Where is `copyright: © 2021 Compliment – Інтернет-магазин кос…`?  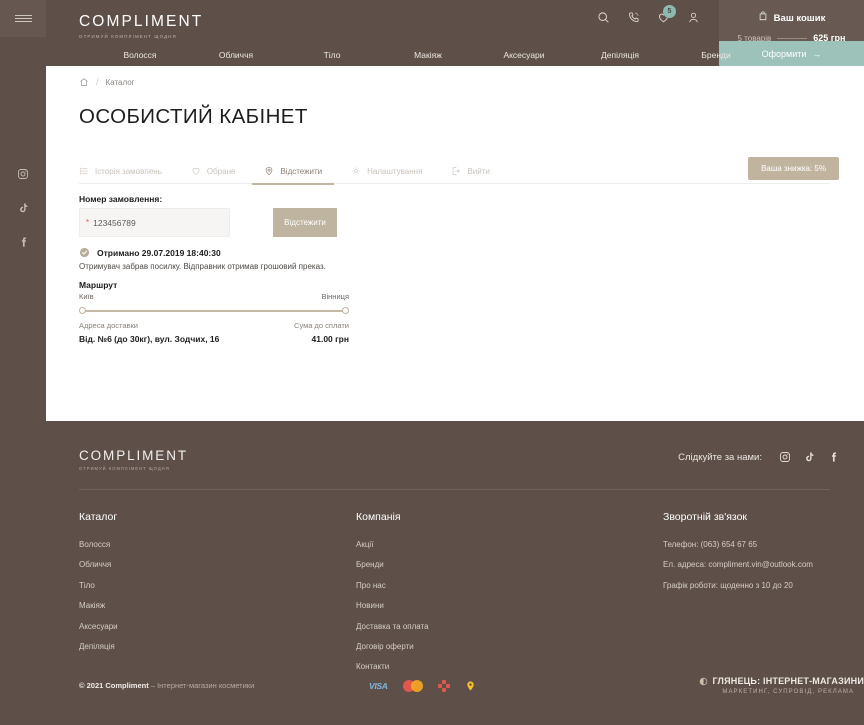
copyright: © 2021 Compliment – Інтернет-магазин кос… is located at coordinates (166, 685).